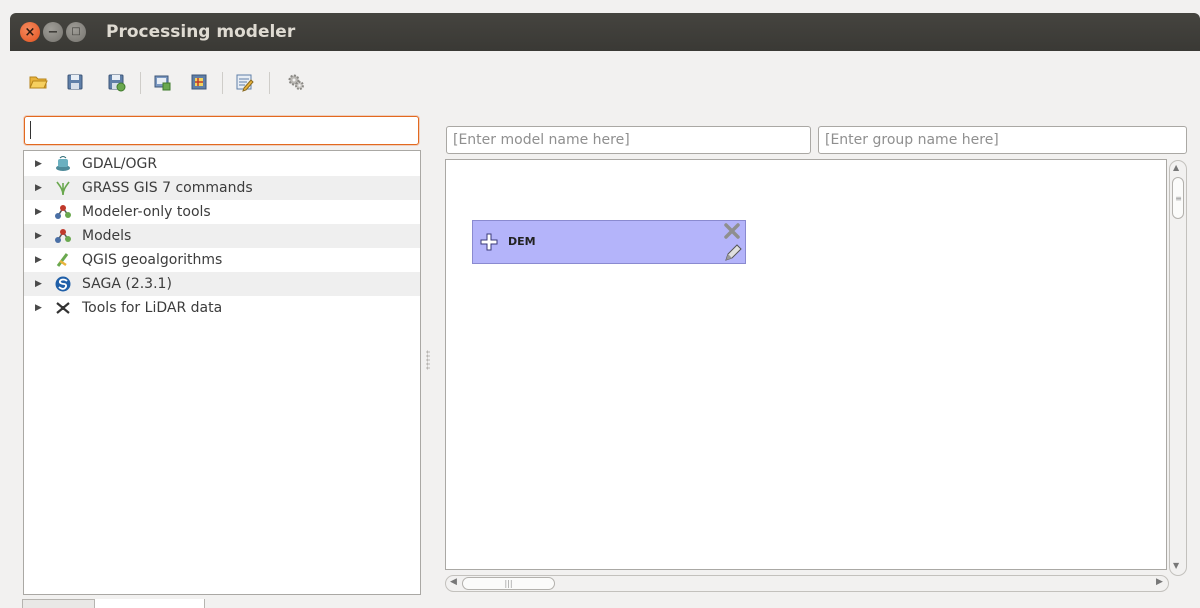  I want to click on delete-node-icon, so click(732, 231).